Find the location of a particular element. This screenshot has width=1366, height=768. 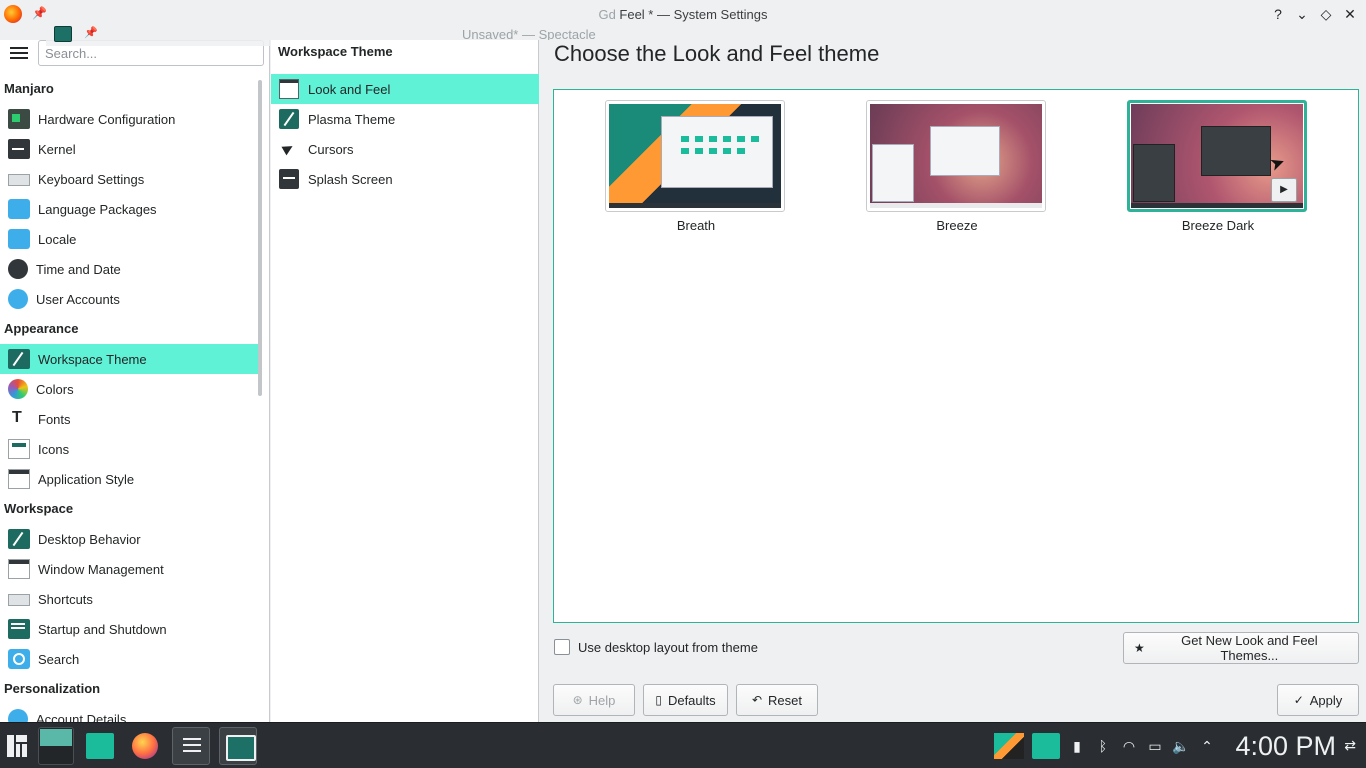

sidebar-item-label: Kernel is located at coordinates (57, 149).